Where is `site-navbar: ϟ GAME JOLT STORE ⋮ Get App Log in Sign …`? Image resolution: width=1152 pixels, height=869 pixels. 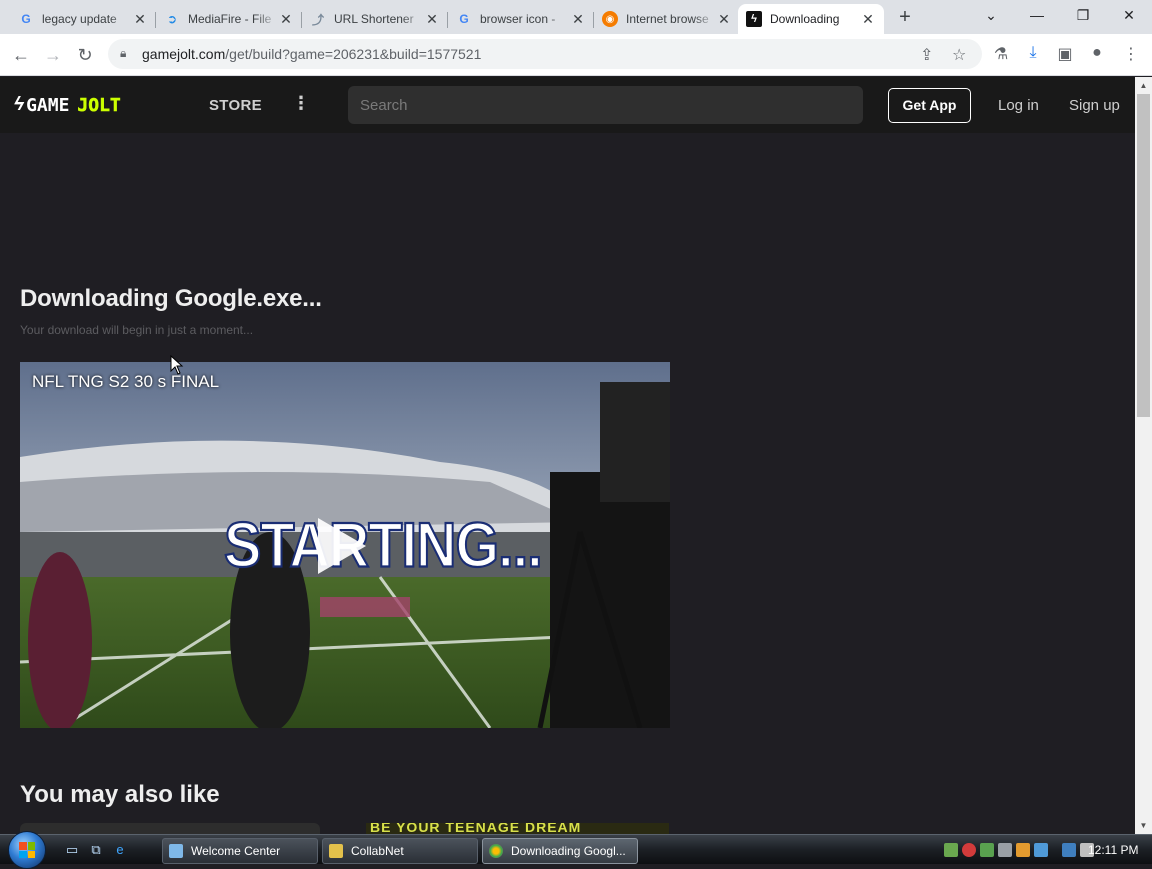 site-navbar: ϟ GAME JOLT STORE ⋮ Get App Log in Sign … is located at coordinates (567, 105).